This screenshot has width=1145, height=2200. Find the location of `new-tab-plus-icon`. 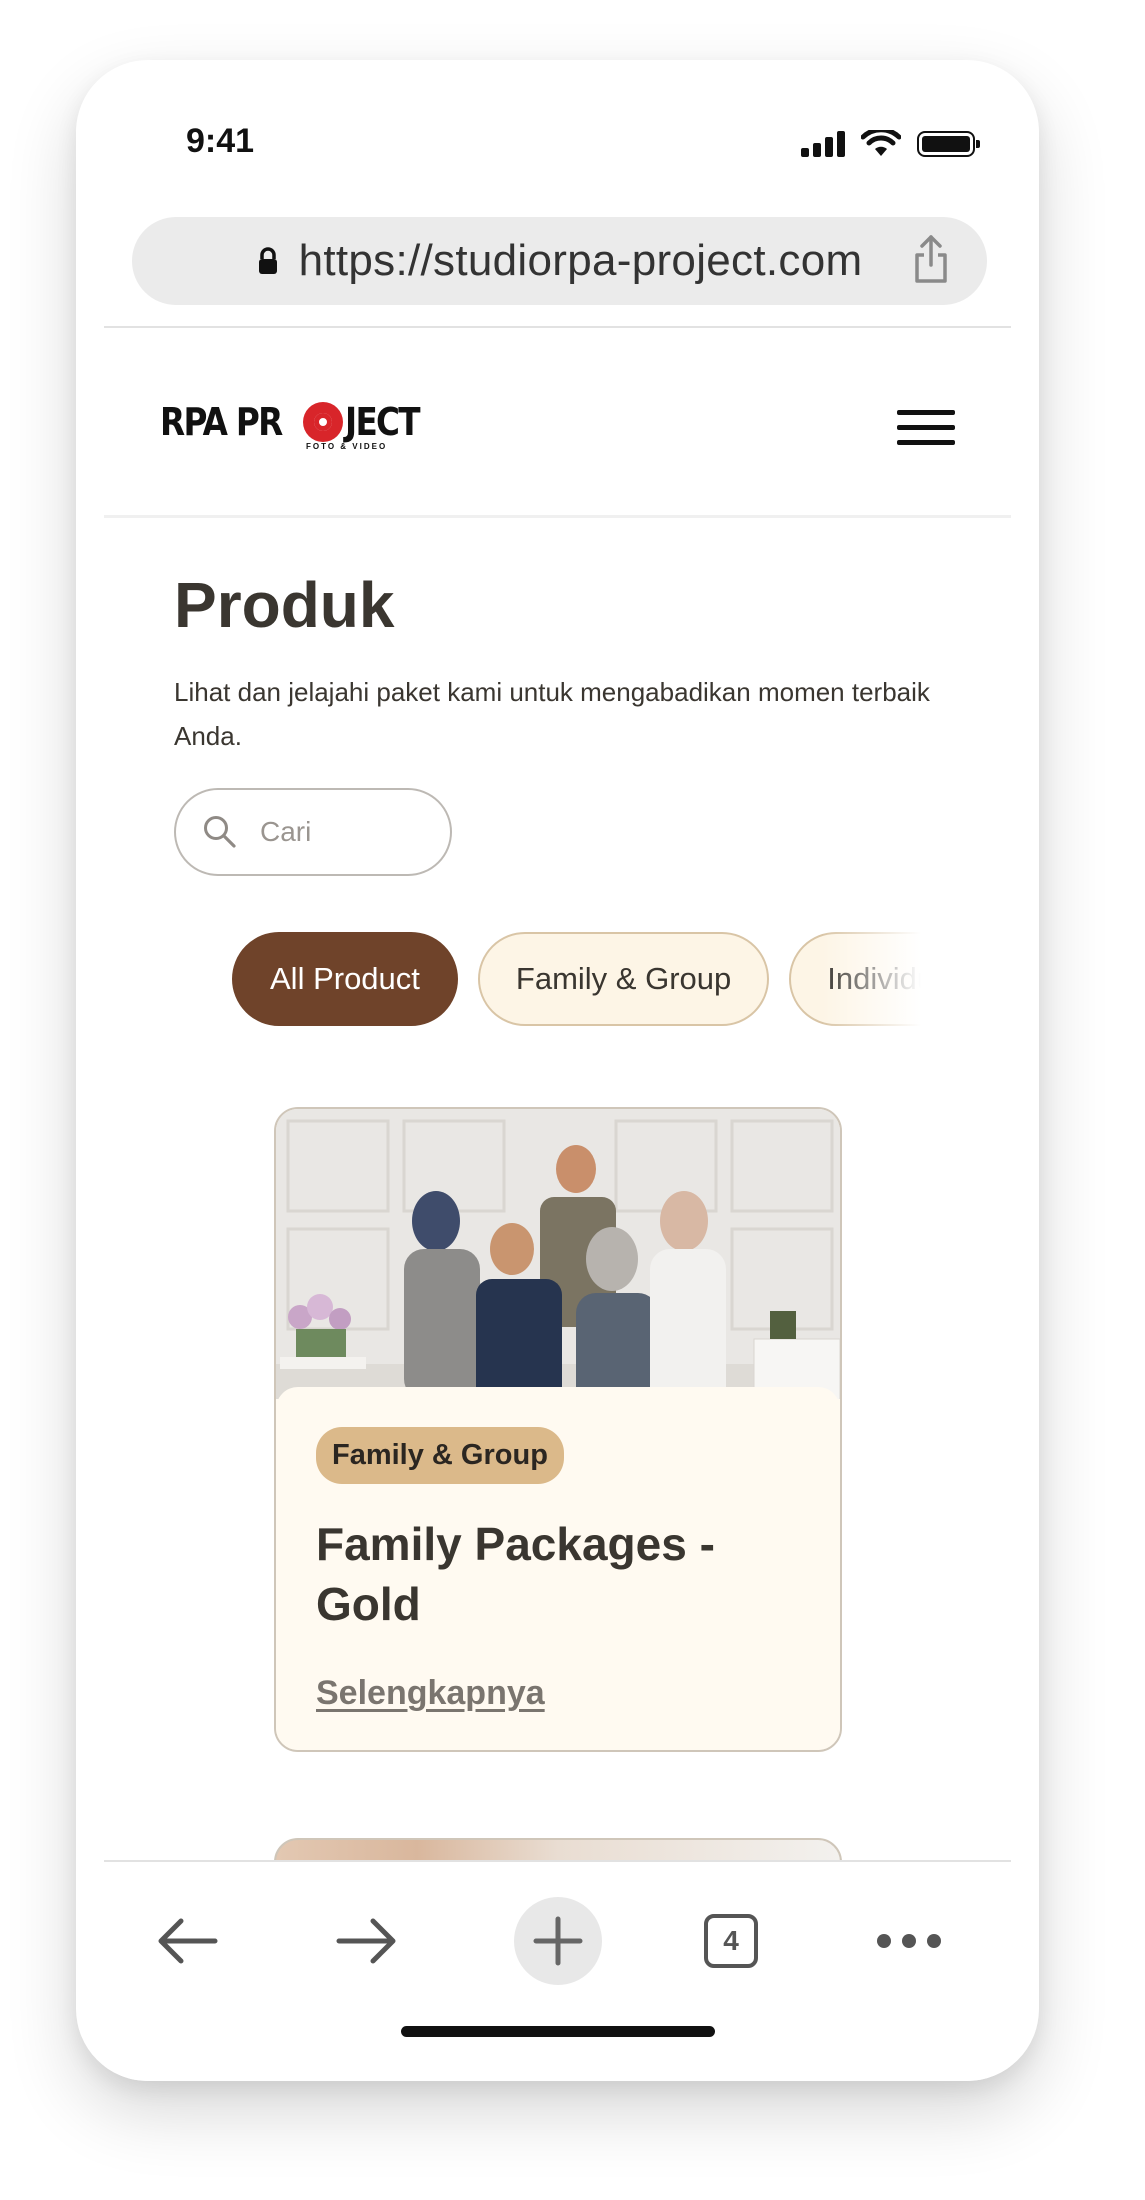

new-tab-plus-icon is located at coordinates (558, 1941).